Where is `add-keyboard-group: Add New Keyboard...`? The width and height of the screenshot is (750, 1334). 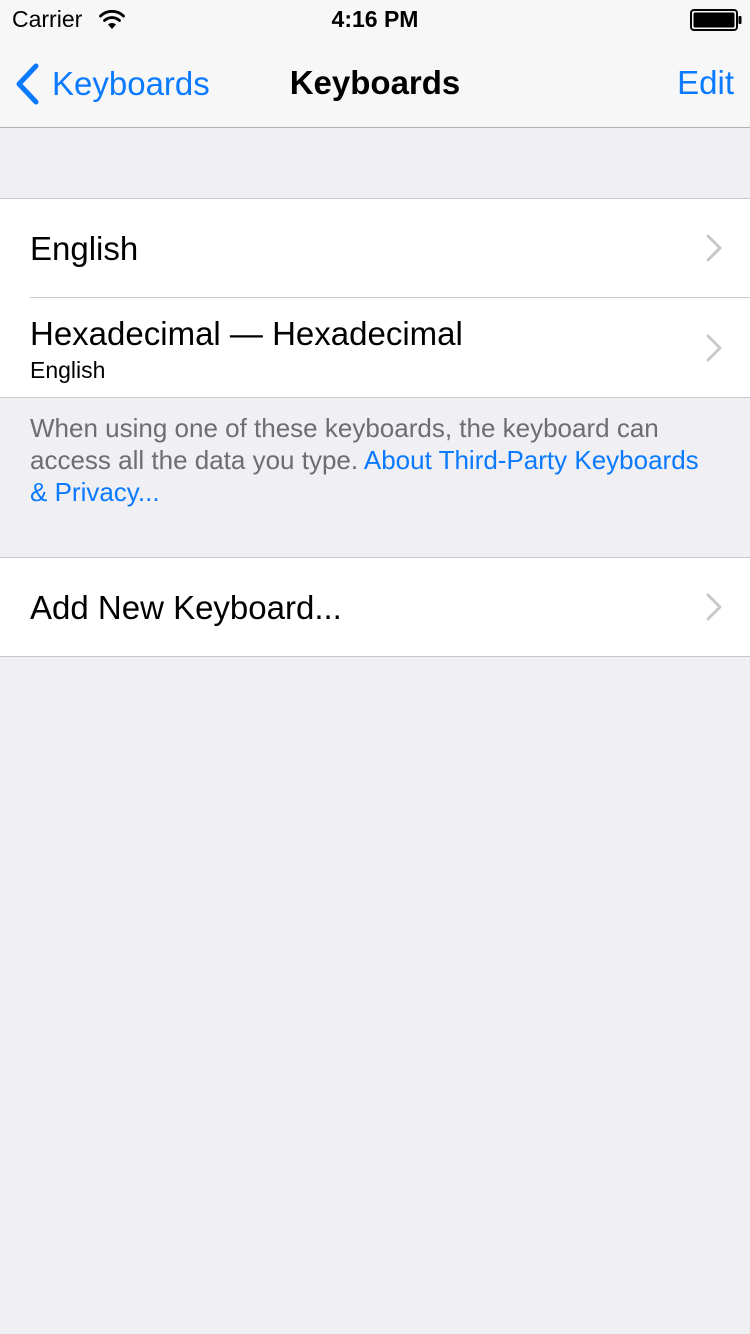
add-keyboard-group: Add New Keyboard... is located at coordinates (375, 607).